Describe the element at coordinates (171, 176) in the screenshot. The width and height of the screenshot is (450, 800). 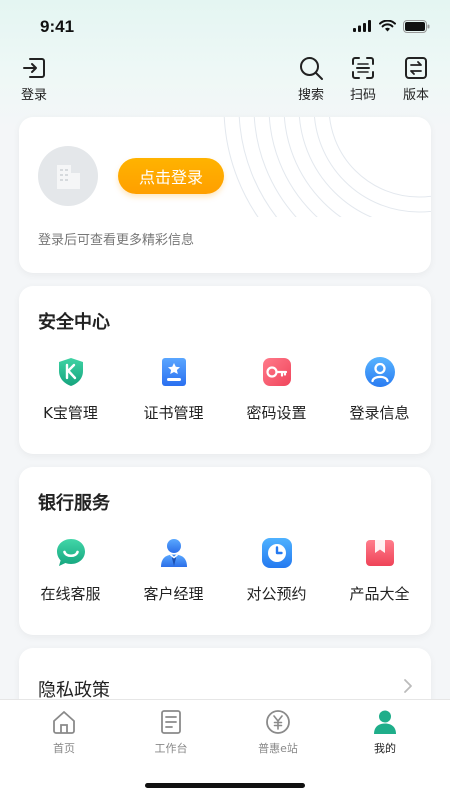
I see `login-button: 点击登录` at that location.